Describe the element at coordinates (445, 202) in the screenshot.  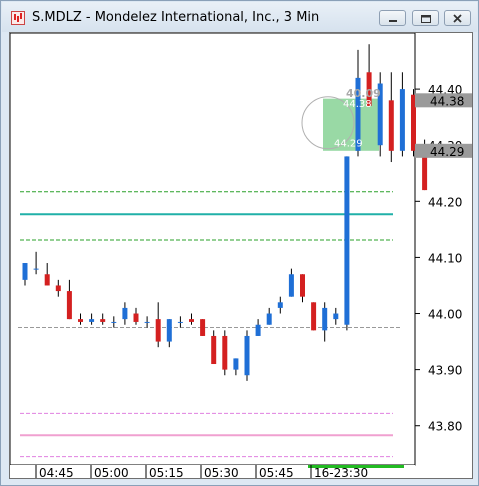
I see `y-tick-label: 44.20` at that location.